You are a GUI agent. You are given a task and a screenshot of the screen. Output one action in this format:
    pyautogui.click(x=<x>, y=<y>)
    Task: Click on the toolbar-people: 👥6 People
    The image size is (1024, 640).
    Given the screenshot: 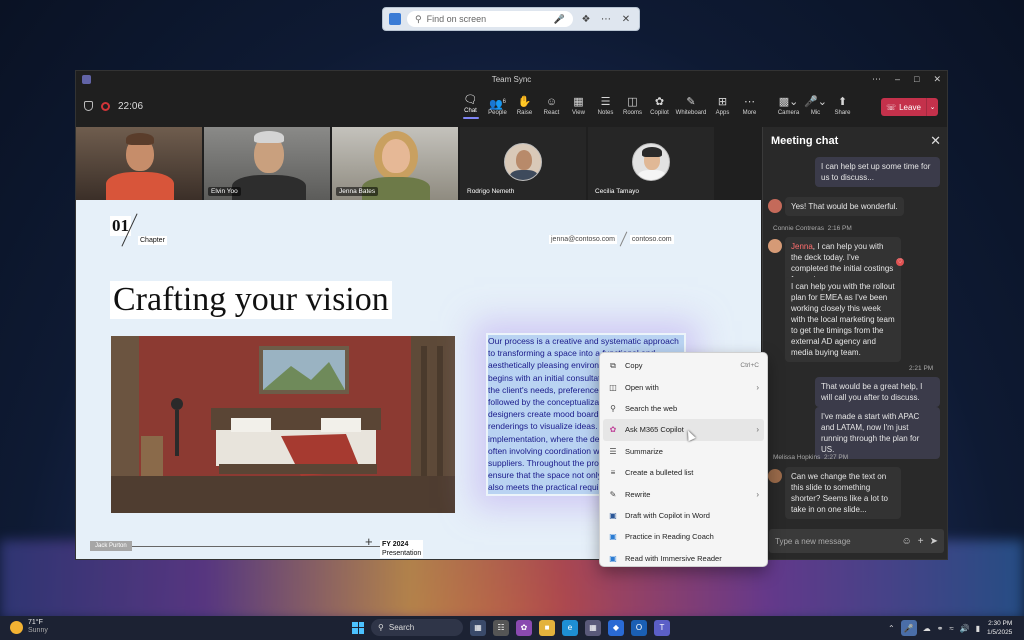 What is the action you would take?
    pyautogui.click(x=497, y=106)
    